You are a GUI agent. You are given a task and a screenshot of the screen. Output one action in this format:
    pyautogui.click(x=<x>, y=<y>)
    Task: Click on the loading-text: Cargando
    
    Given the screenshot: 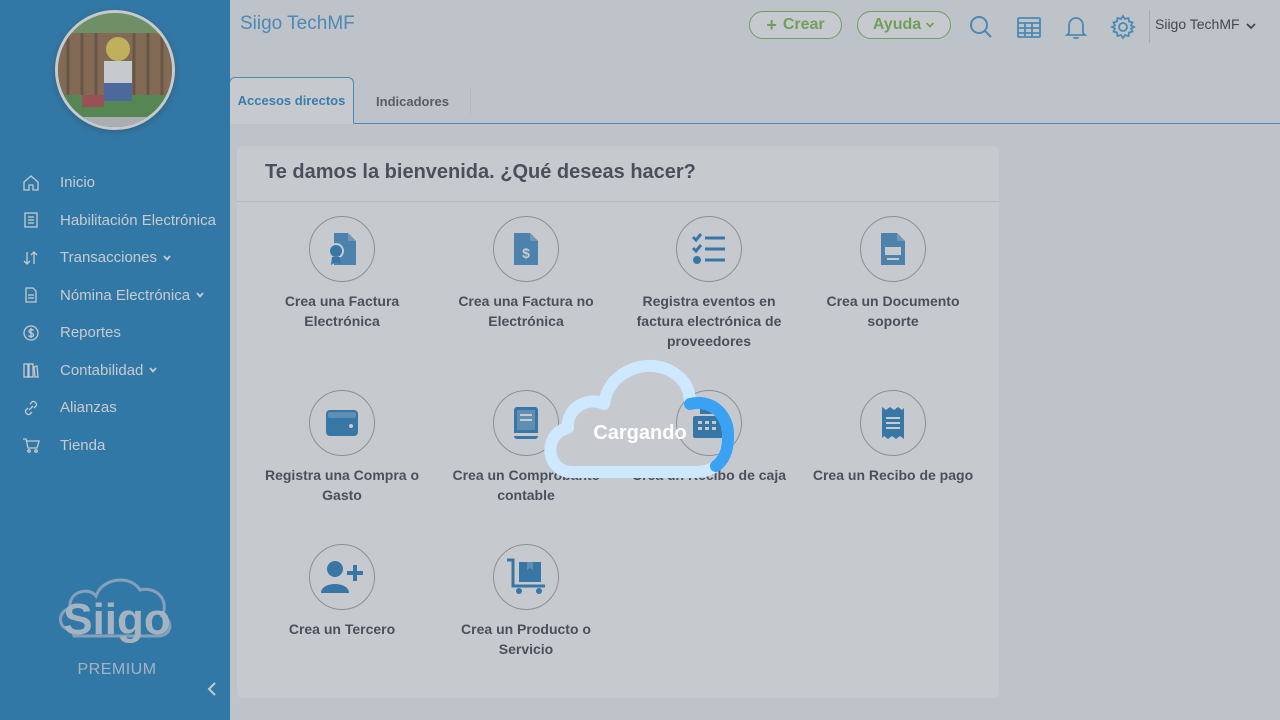 What is the action you would take?
    pyautogui.click(x=640, y=433)
    